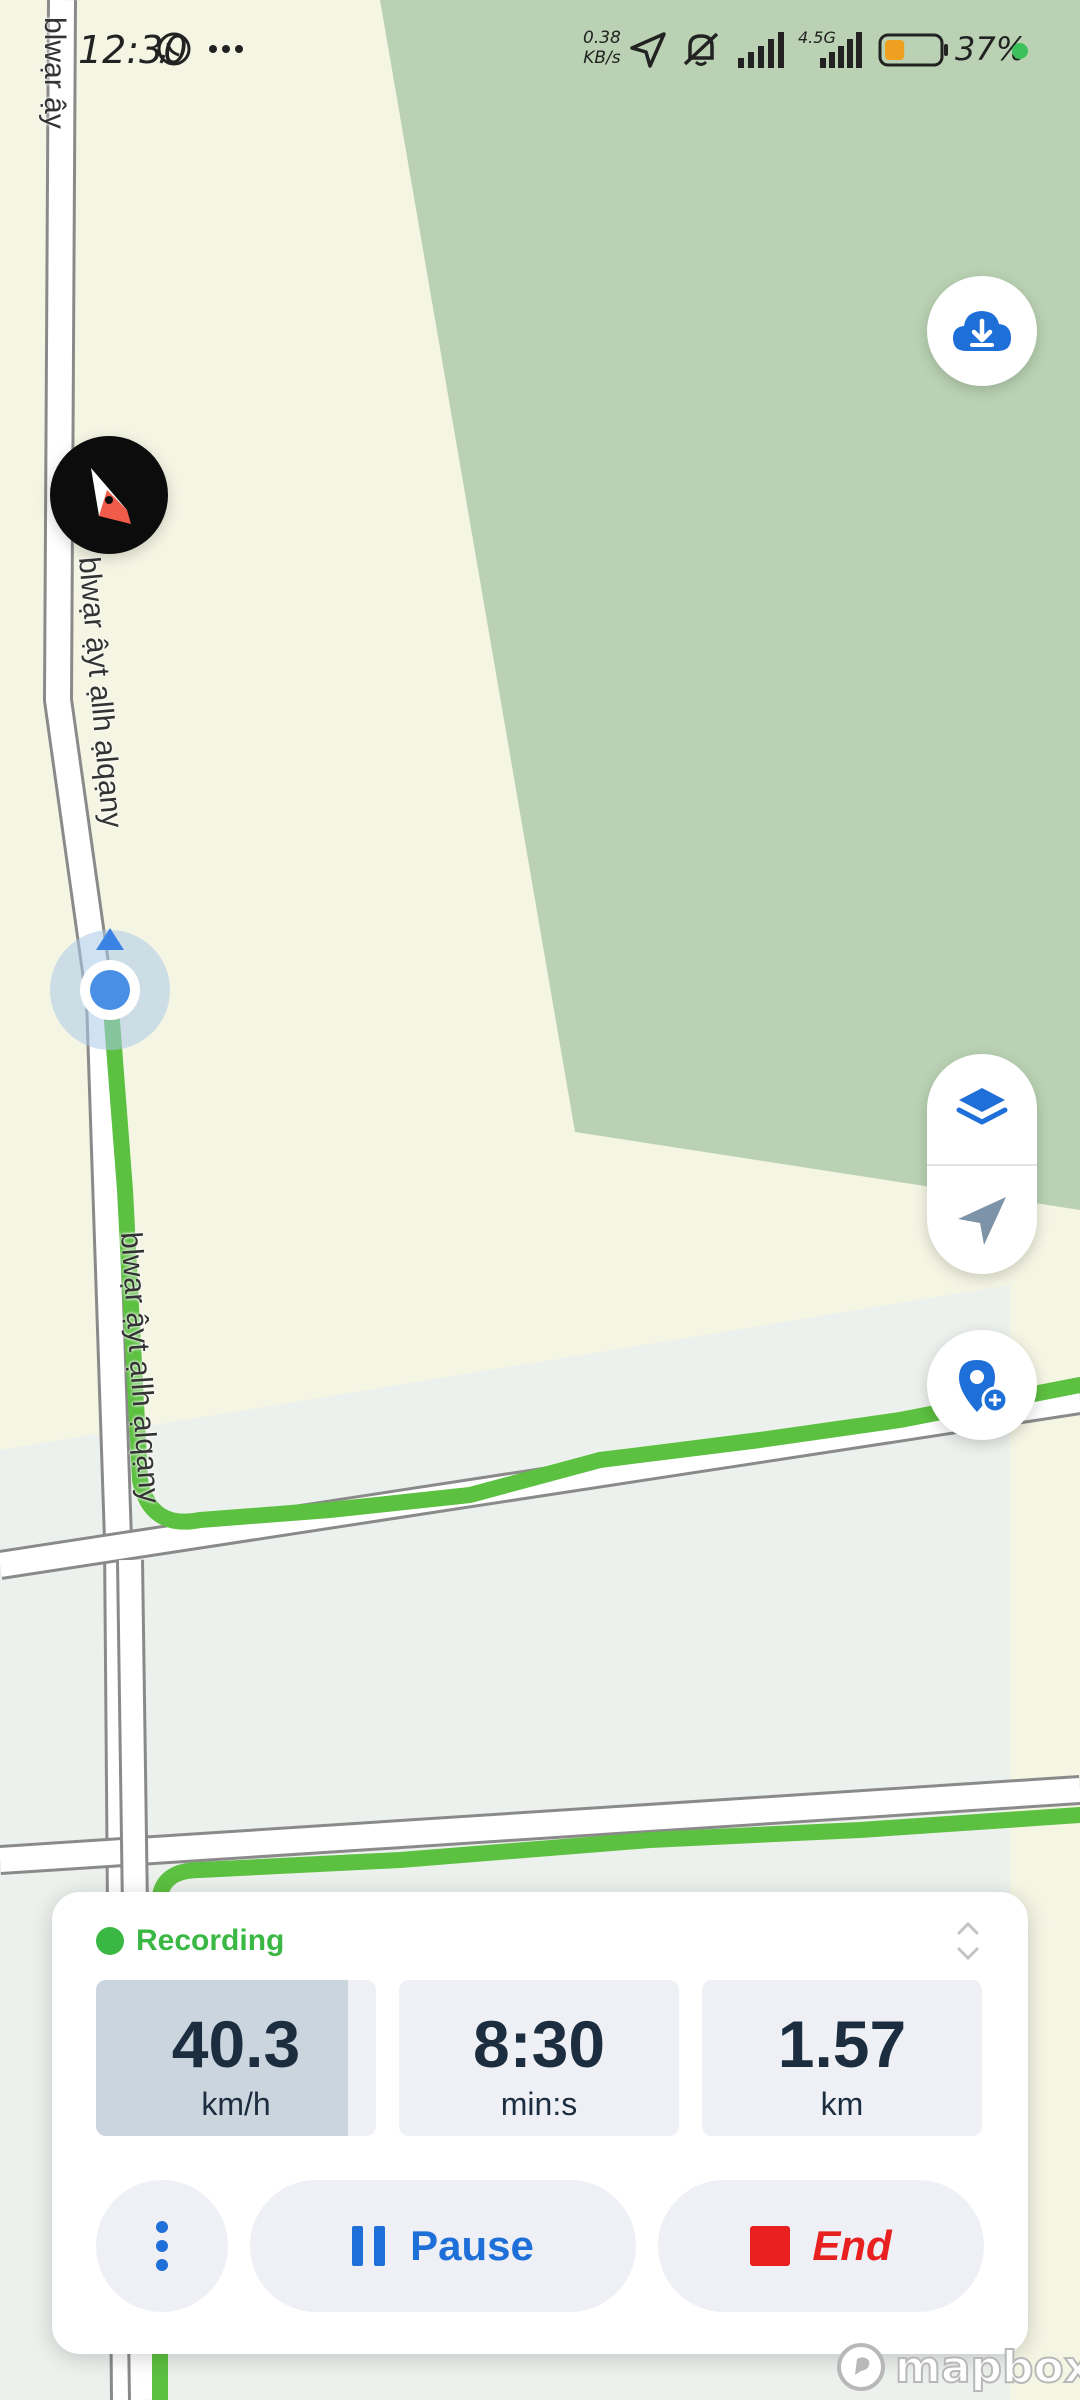  I want to click on more-dots-icon, so click(226, 49).